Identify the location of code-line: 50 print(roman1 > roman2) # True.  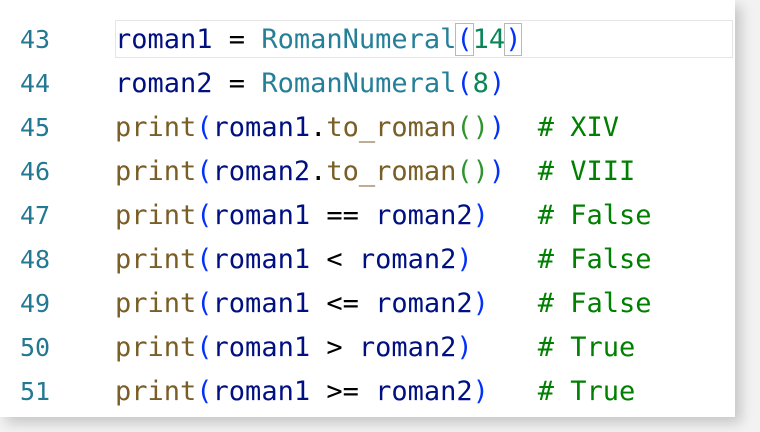
(367, 348).